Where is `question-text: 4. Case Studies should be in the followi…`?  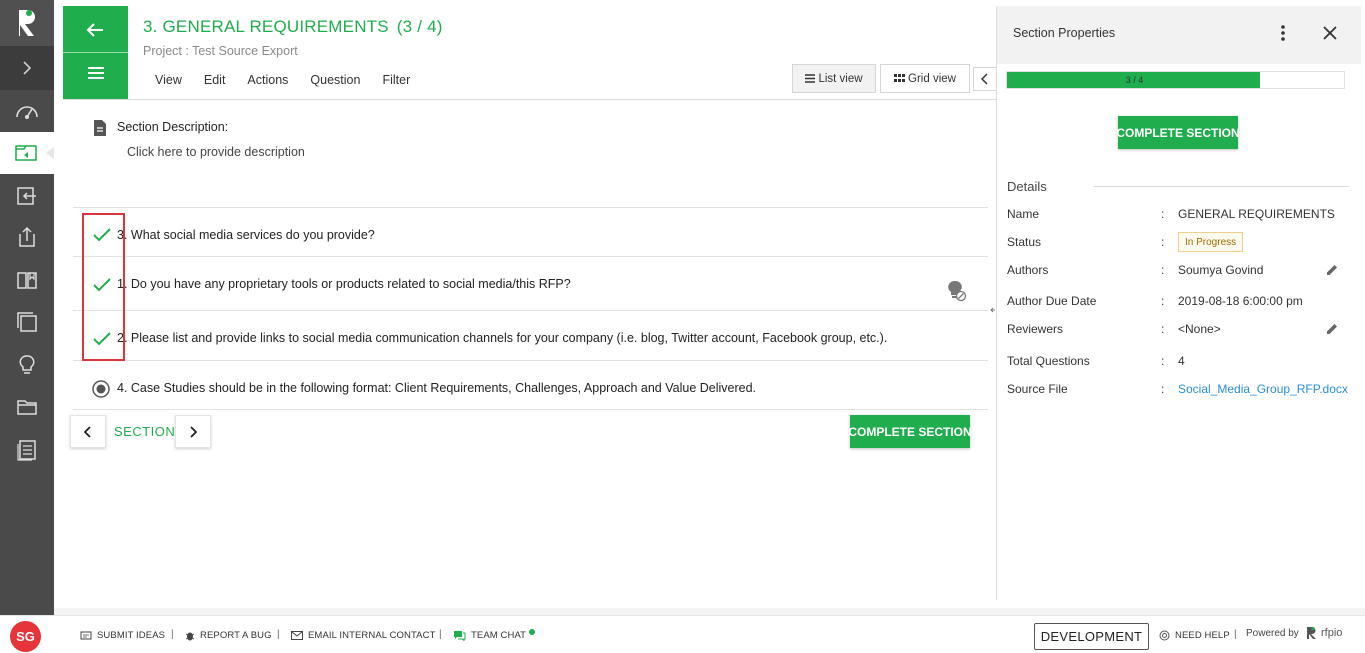 question-text: 4. Case Studies should be in the followi… is located at coordinates (437, 388).